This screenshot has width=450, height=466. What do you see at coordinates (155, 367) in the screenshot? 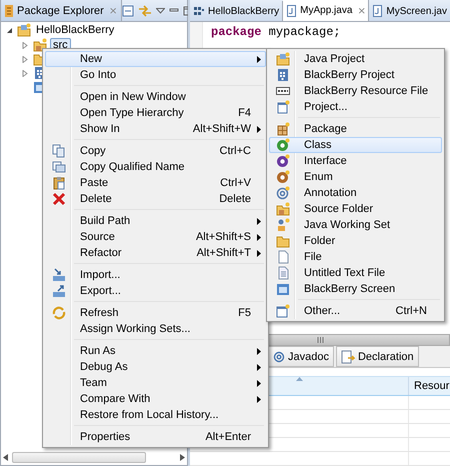
I see `menu-item: Debug As` at bounding box center [155, 367].